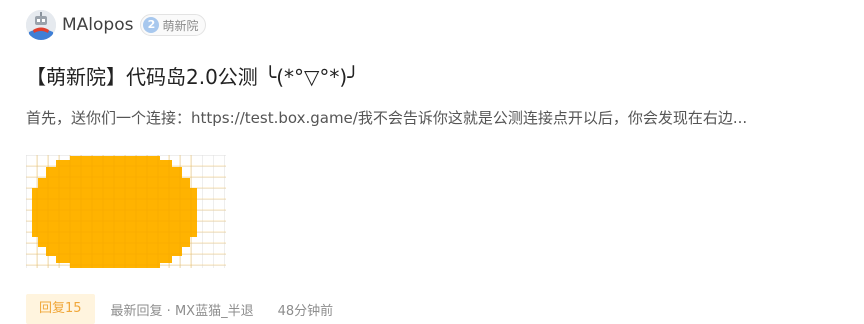  What do you see at coordinates (97, 25) in the screenshot?
I see `username: MAlopos` at bounding box center [97, 25].